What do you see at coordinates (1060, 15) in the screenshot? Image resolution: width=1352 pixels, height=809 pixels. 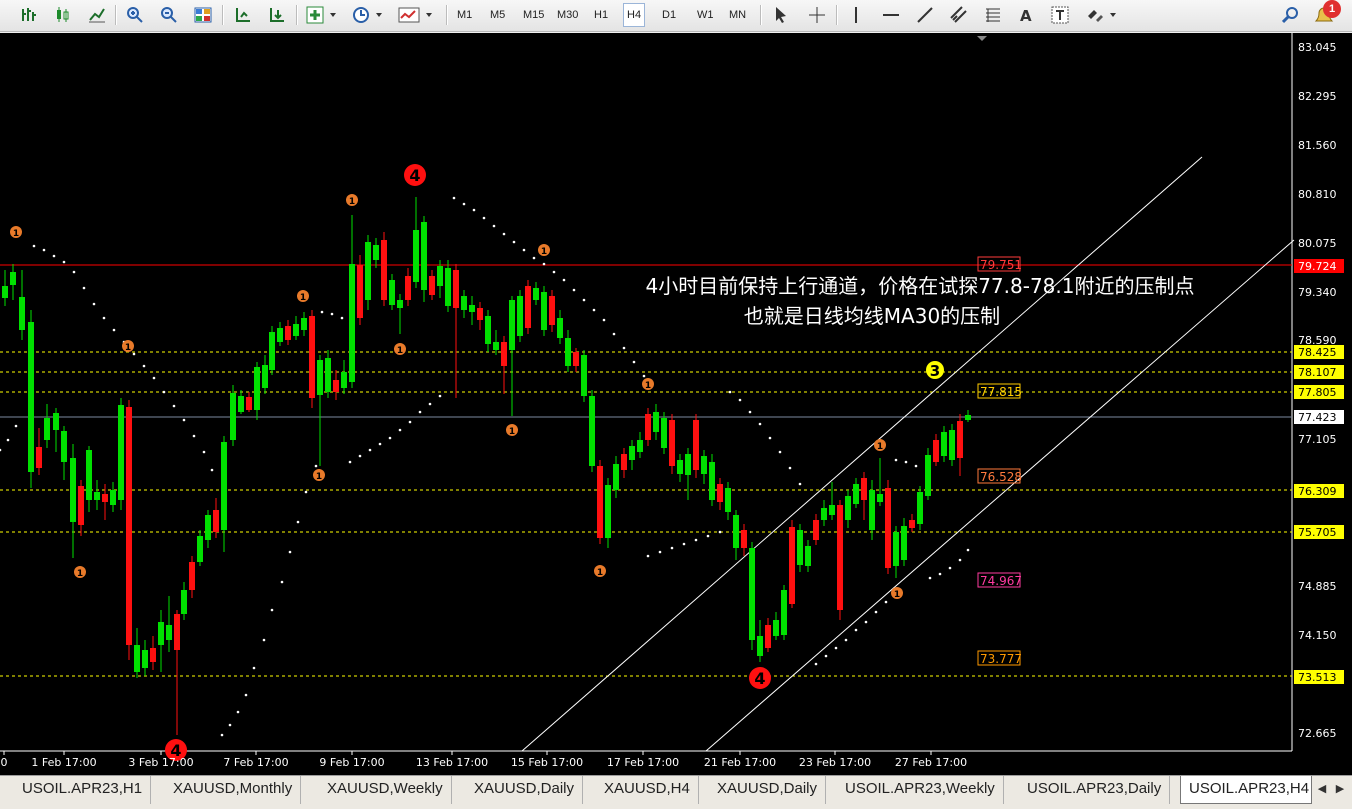 I see `text-label-icon` at bounding box center [1060, 15].